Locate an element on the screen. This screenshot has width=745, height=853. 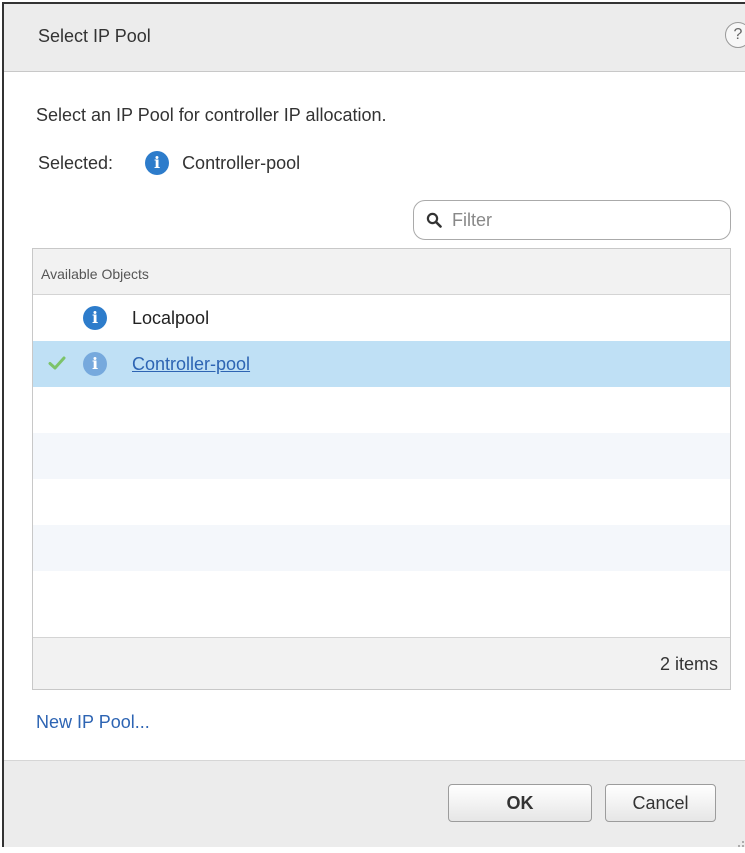
list-item: i Localpool is located at coordinates (381, 318).